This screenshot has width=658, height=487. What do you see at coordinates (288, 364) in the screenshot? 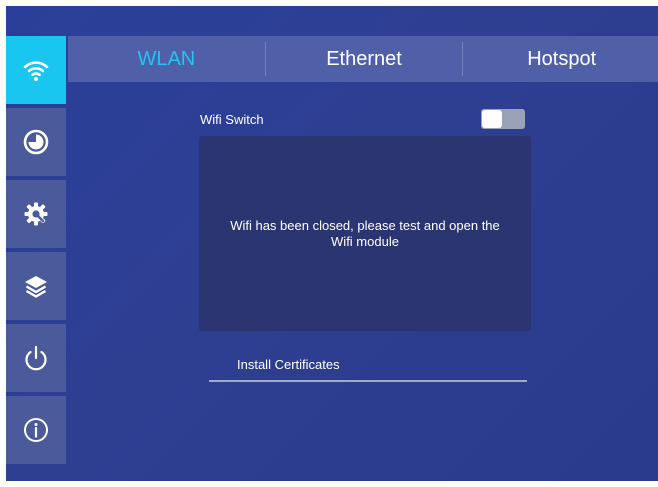
I see `install-certificates-button: Install Certificates` at bounding box center [288, 364].